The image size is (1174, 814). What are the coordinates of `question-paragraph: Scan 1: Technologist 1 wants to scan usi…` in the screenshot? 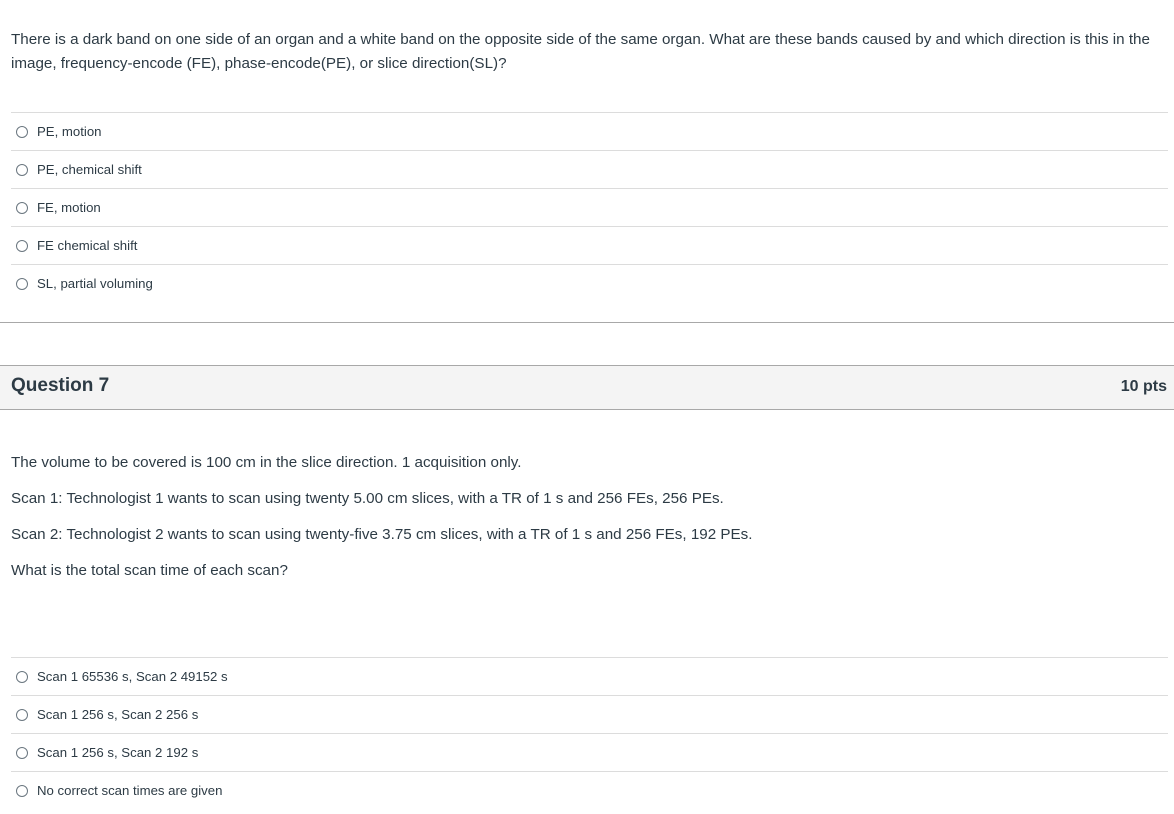 It's located at (367, 498).